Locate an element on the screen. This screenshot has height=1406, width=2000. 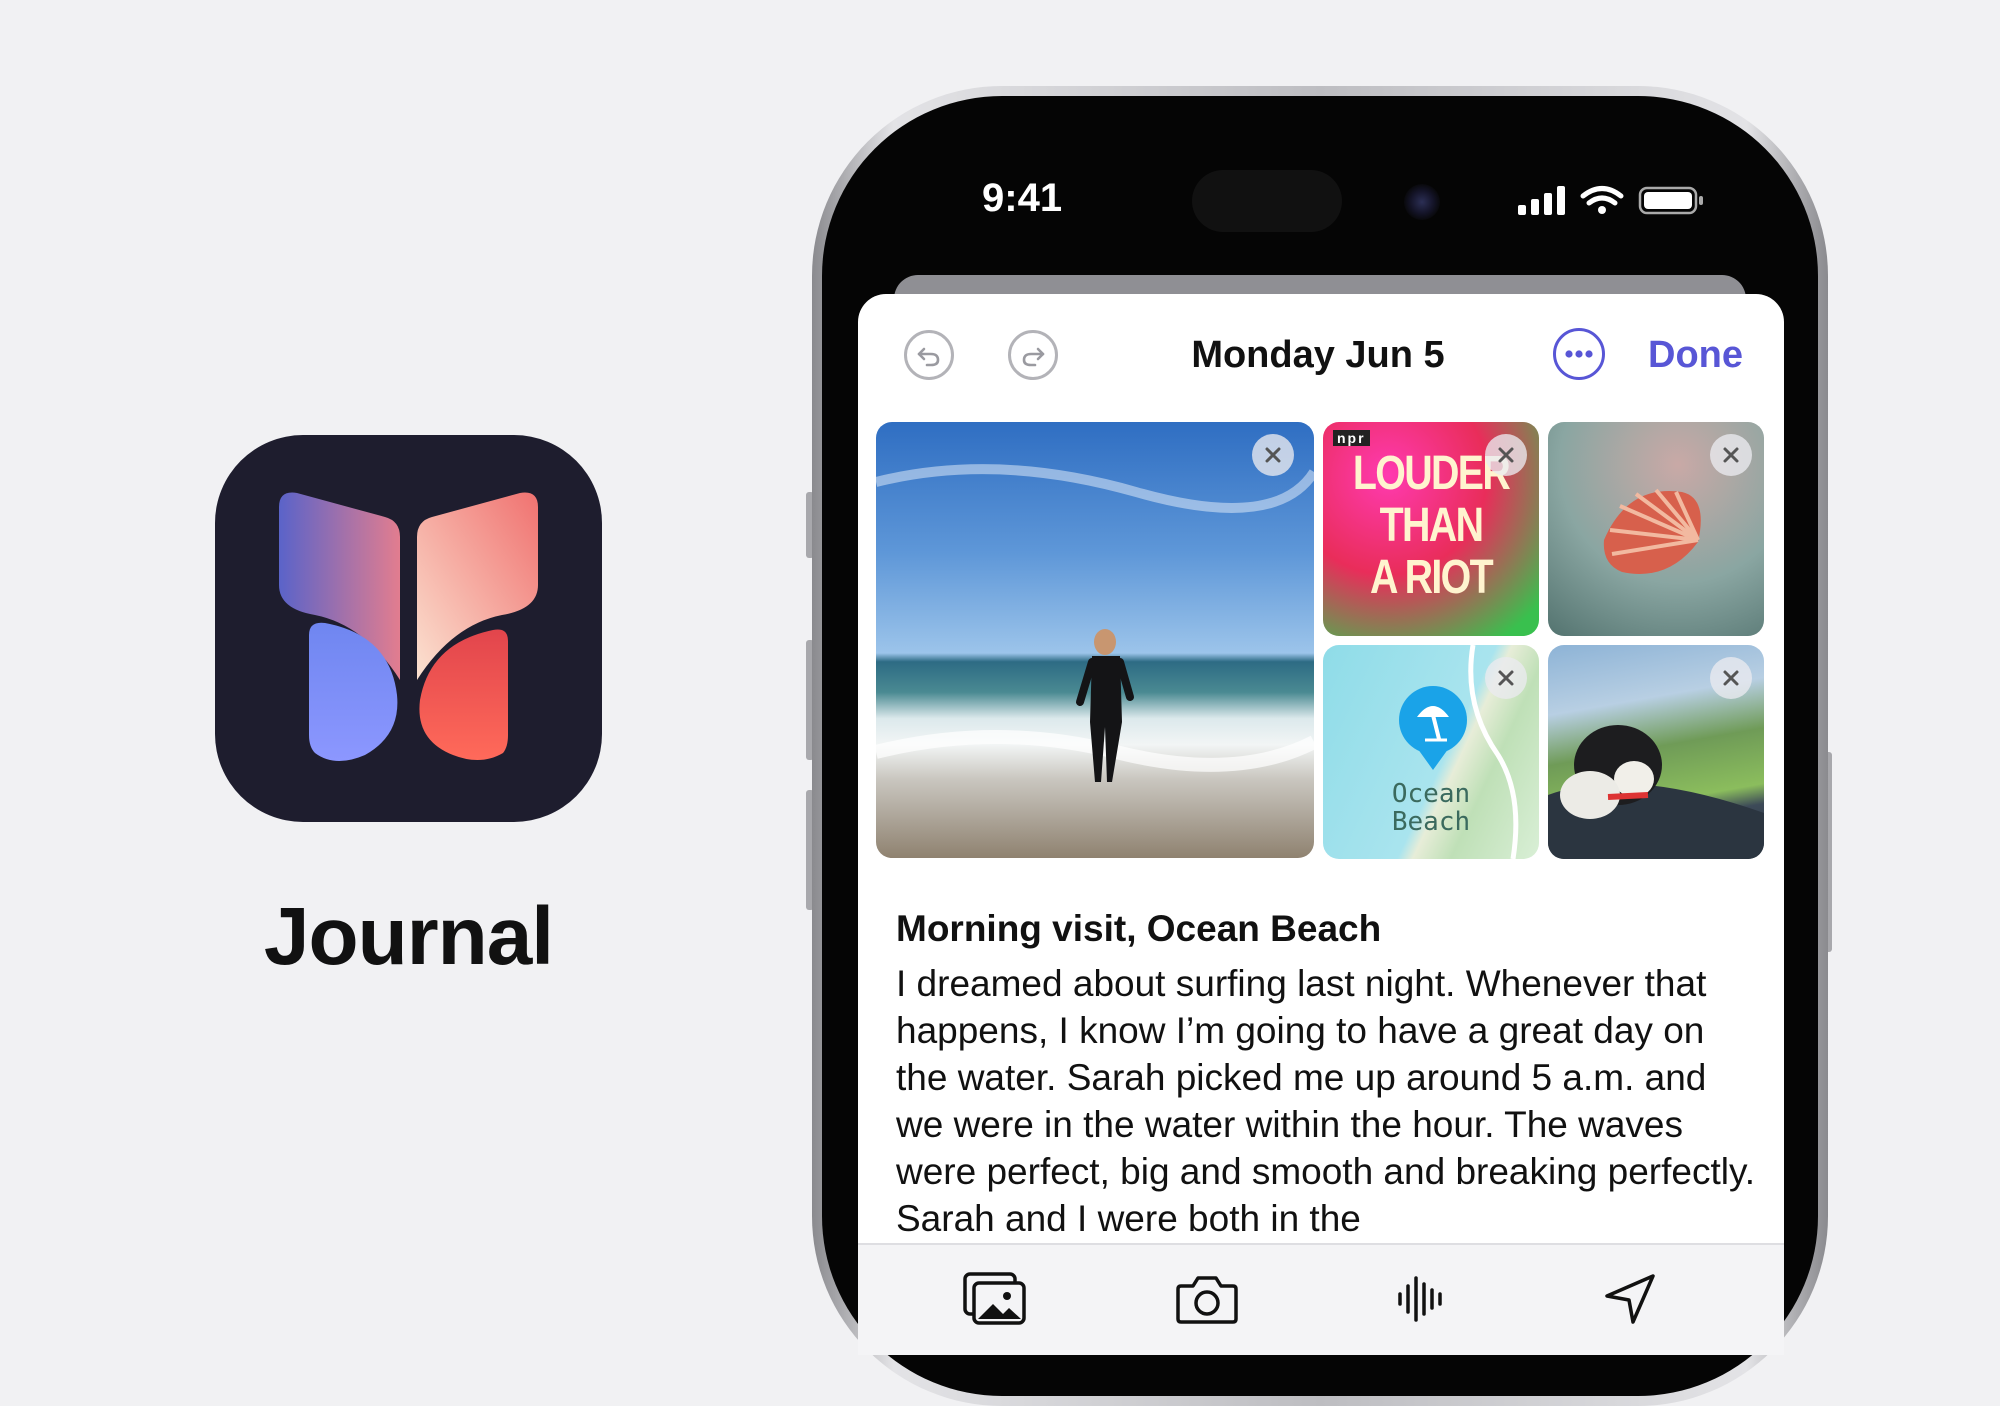
location-button is located at coordinates (1631, 1299).